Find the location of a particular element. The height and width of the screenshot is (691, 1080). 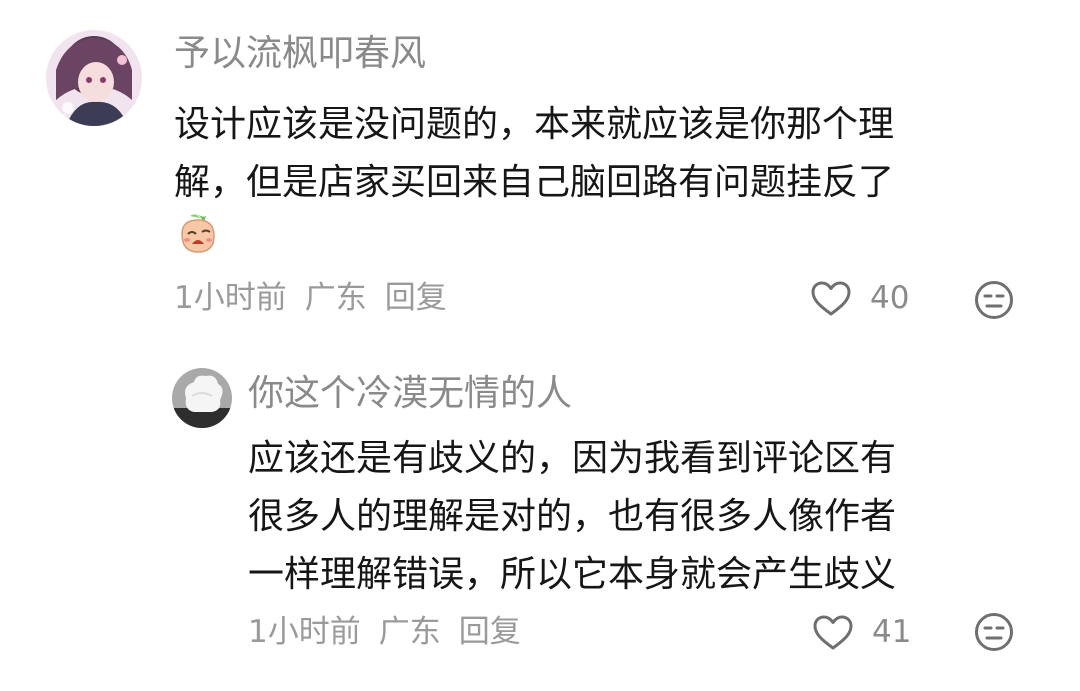

reply-text-line: 一样理解错误，所以它本身就会产生歧义 is located at coordinates (572, 574).